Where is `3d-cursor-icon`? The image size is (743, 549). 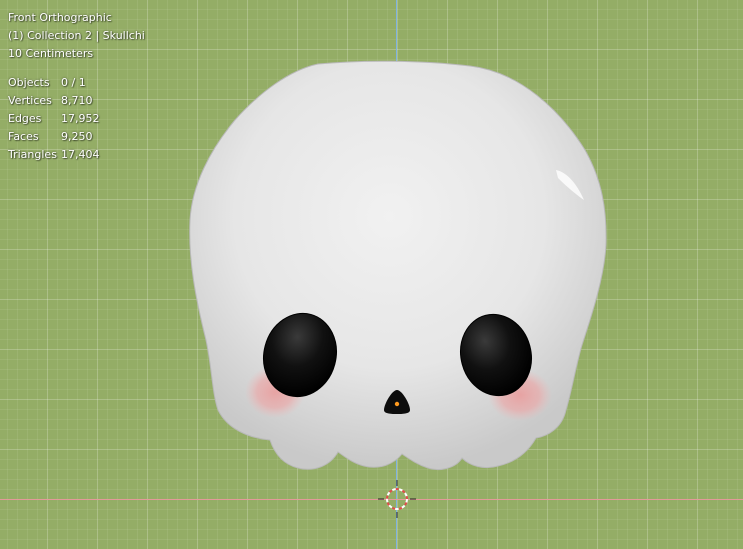
3d-cursor-icon is located at coordinates (397, 499).